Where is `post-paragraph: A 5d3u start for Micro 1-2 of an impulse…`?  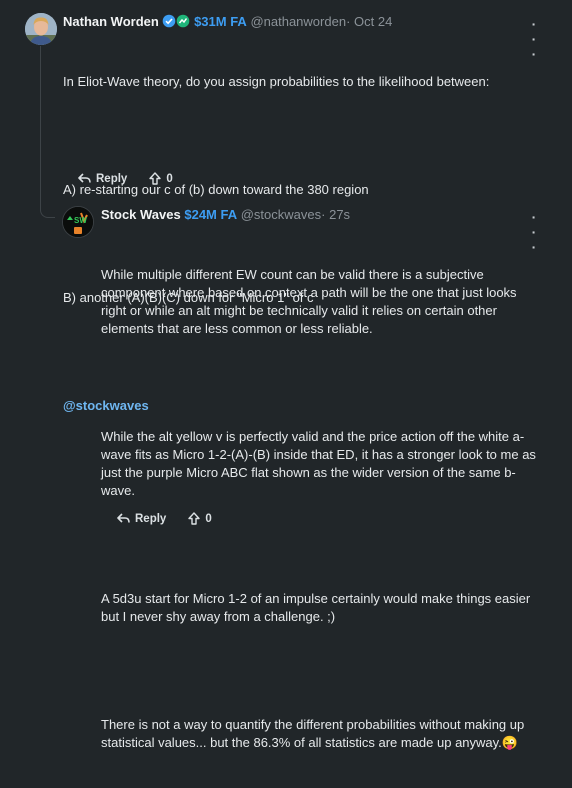
post-paragraph: A 5d3u start for Micro 1-2 of an impulse… is located at coordinates (316, 607).